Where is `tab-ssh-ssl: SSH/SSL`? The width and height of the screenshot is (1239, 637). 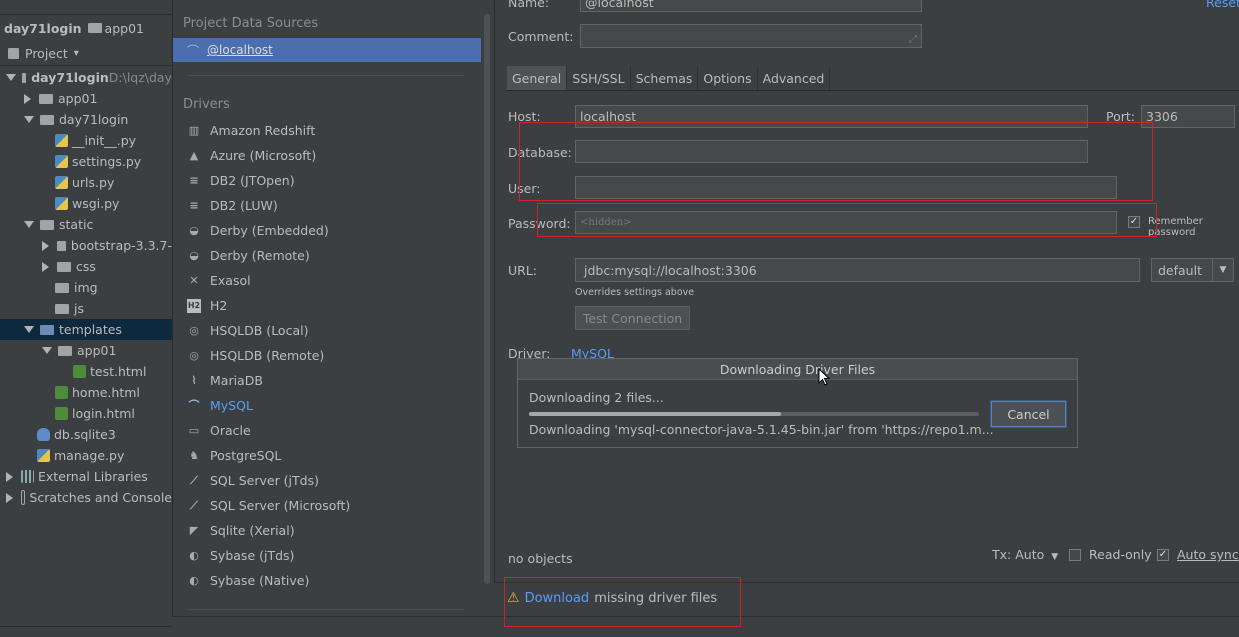 tab-ssh-ssl: SSH/SSL is located at coordinates (599, 78).